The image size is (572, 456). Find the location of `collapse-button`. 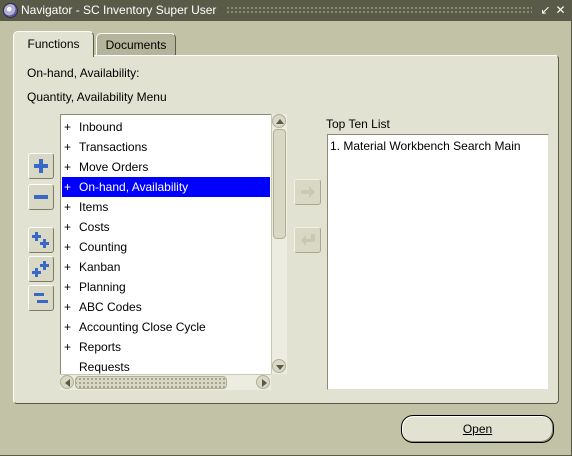

collapse-button is located at coordinates (41, 197).